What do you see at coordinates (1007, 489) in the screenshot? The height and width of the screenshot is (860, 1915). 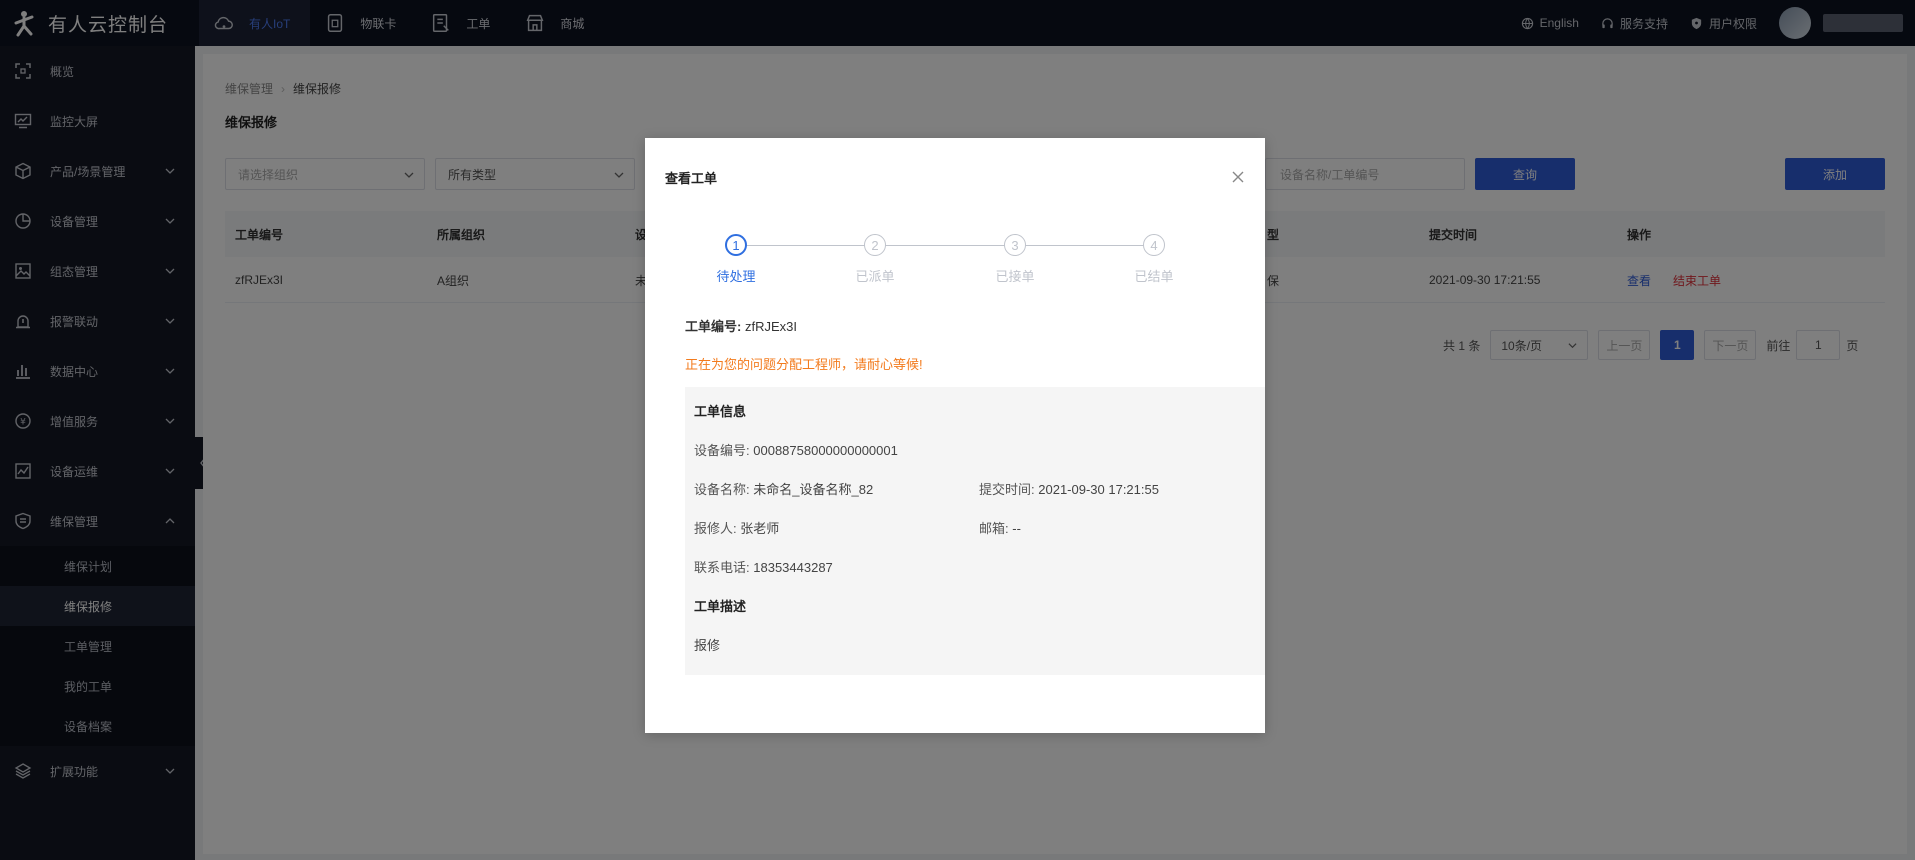 I see `submit-time-label: 提交时间:` at bounding box center [1007, 489].